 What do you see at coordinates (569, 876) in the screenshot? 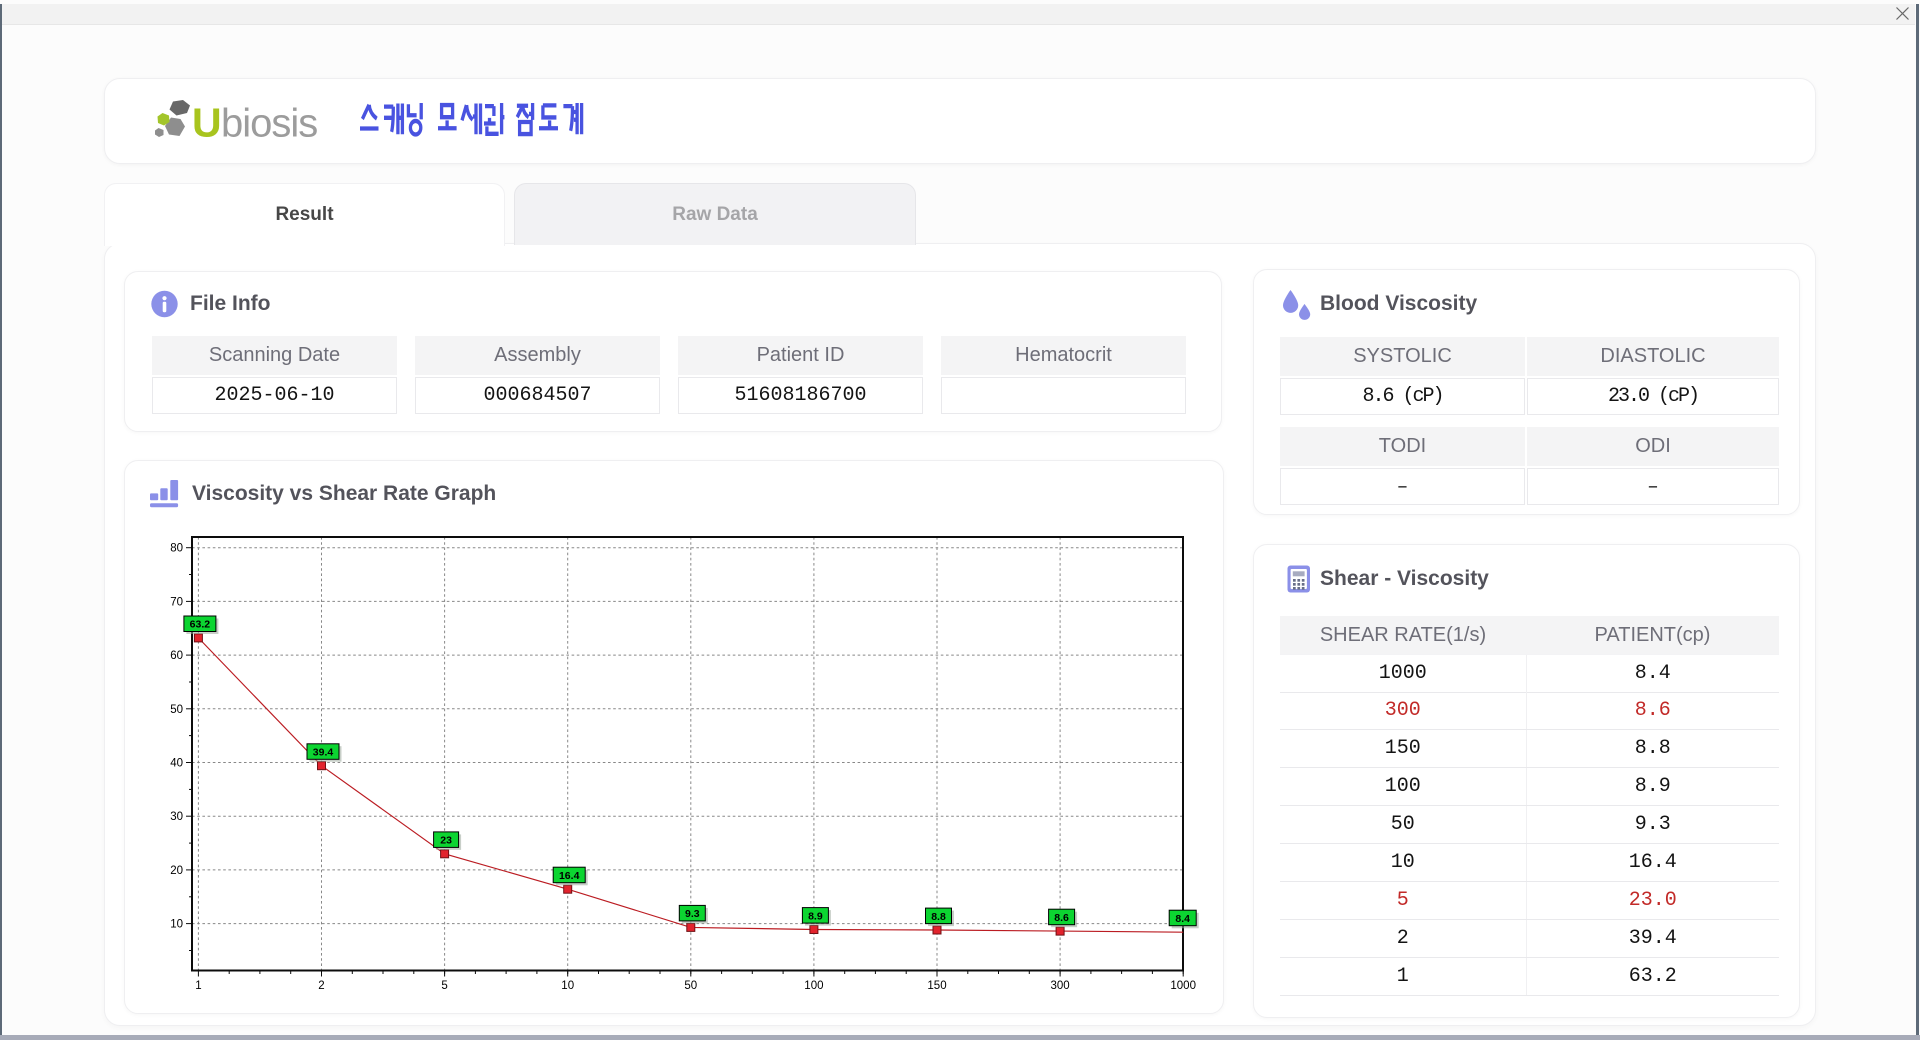
I see `svg-text: 16.4` at bounding box center [569, 876].